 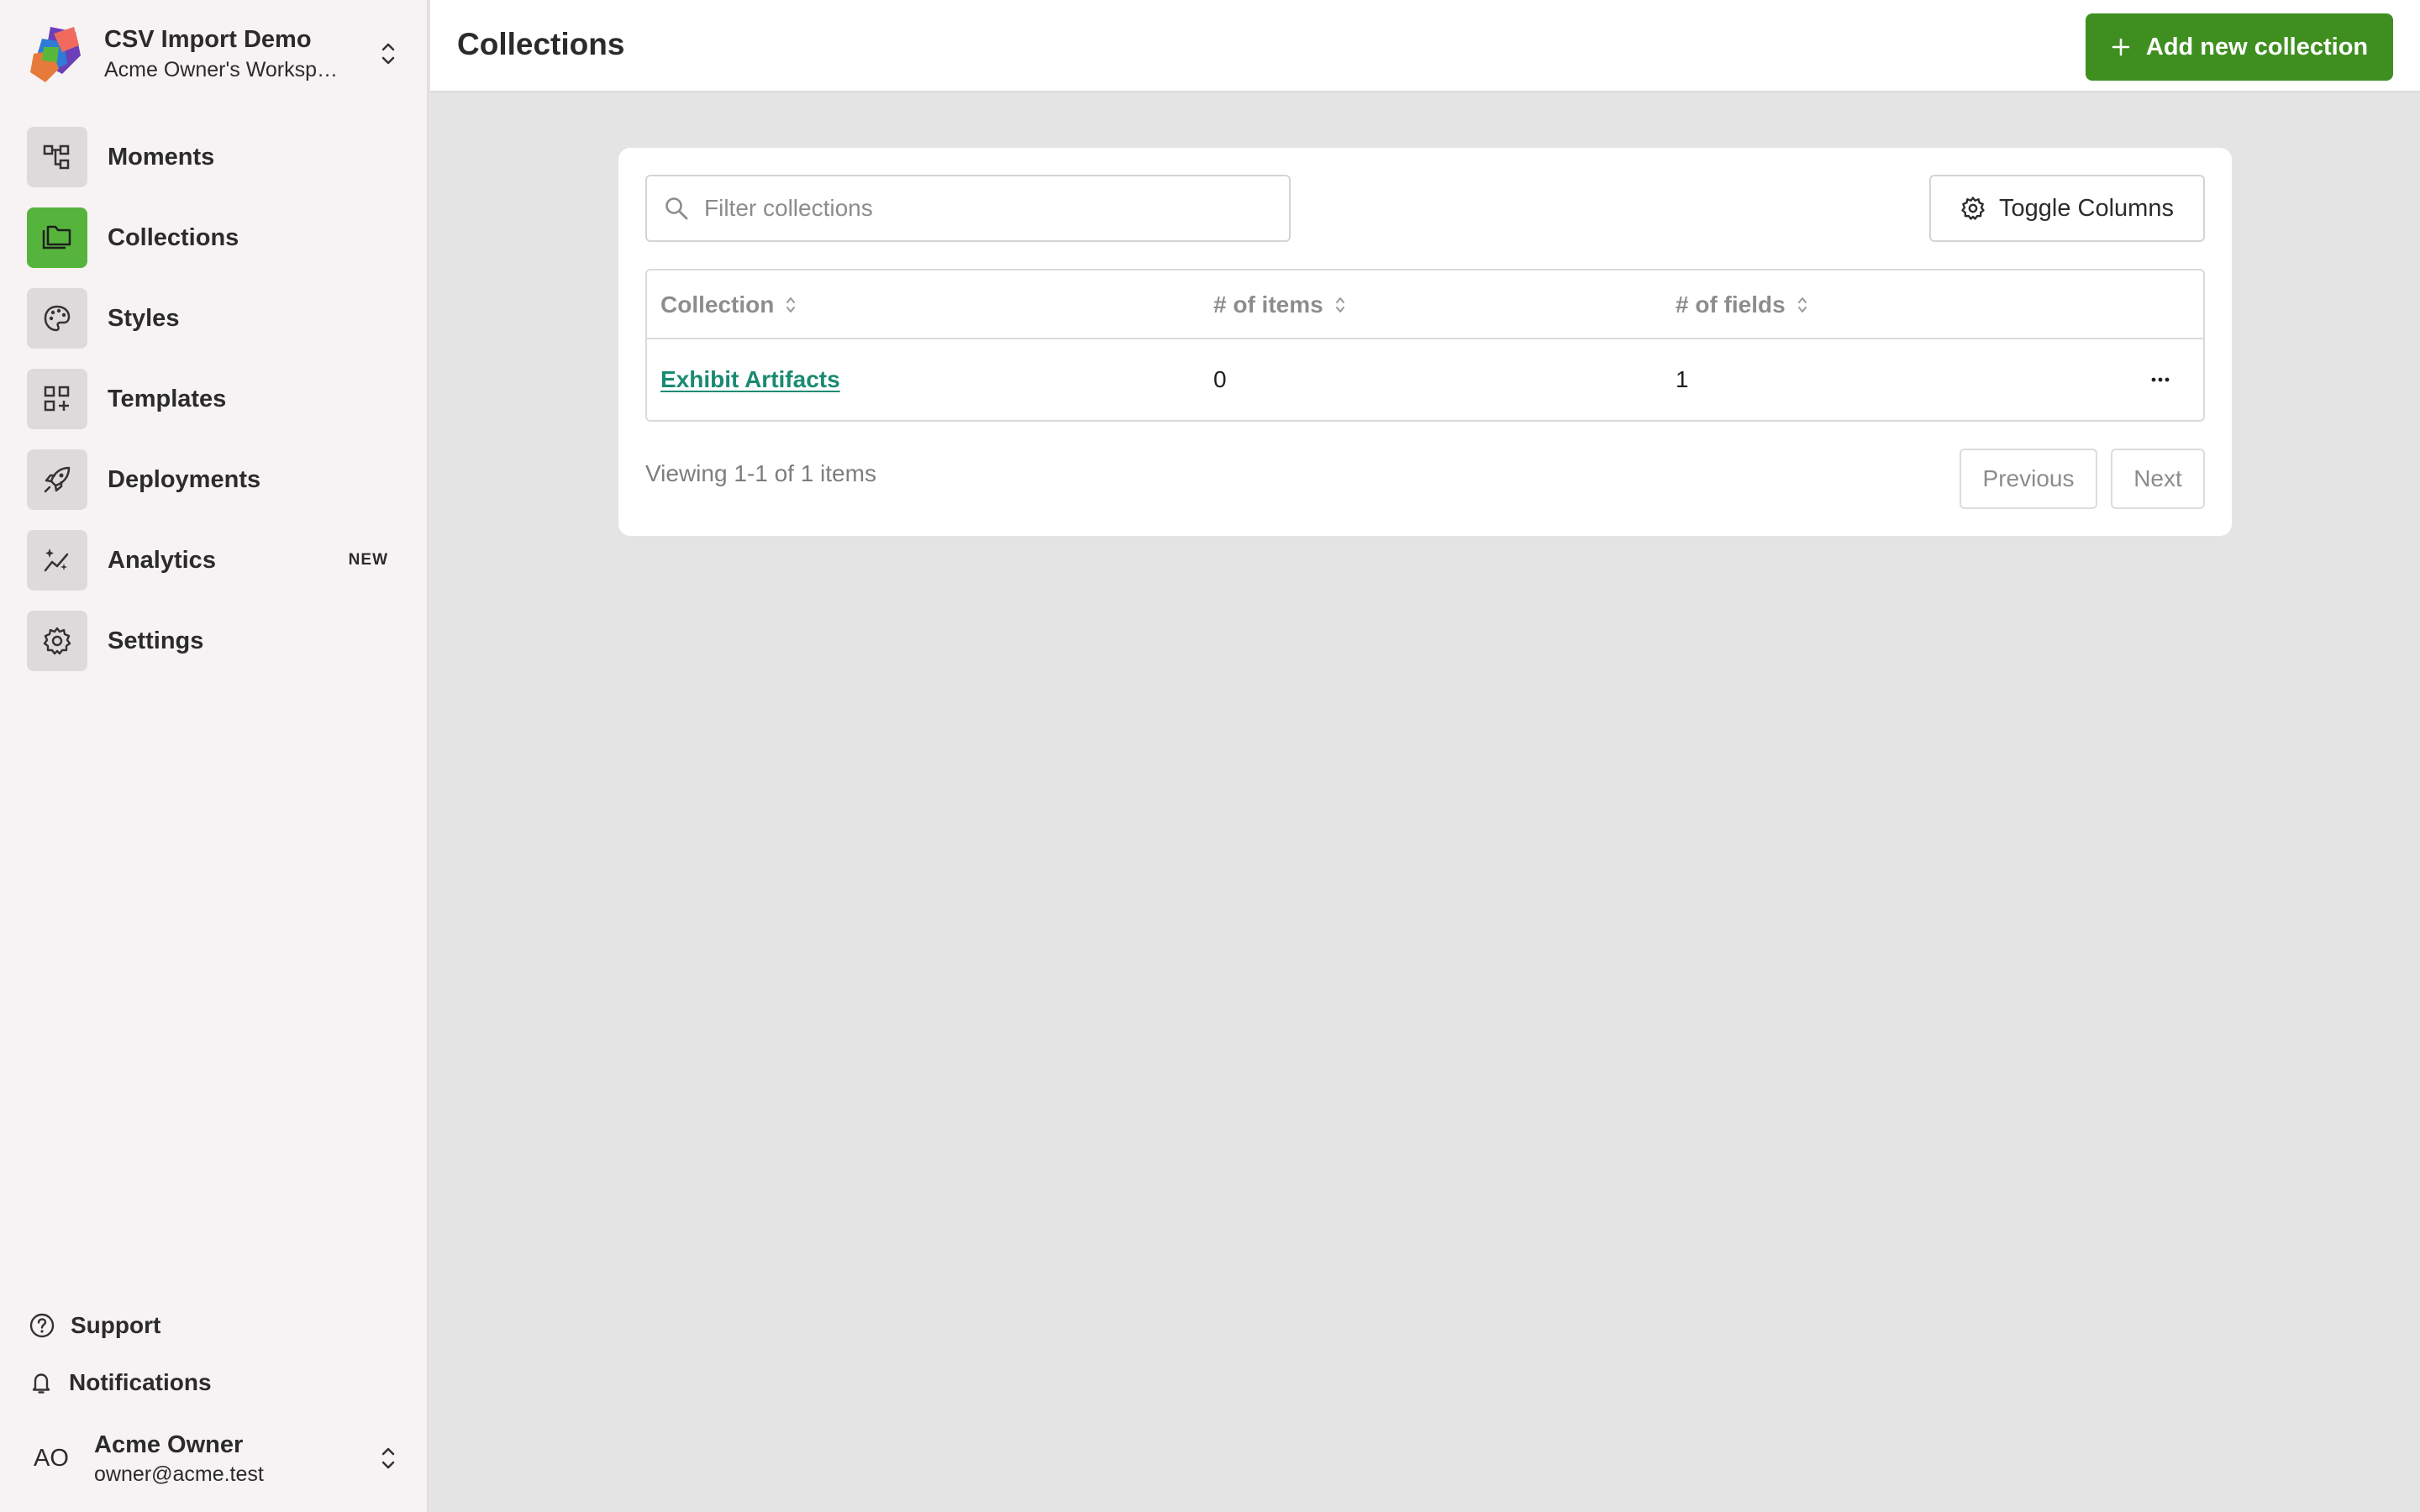 I want to click on cell-items-count: 0, so click(x=1220, y=379).